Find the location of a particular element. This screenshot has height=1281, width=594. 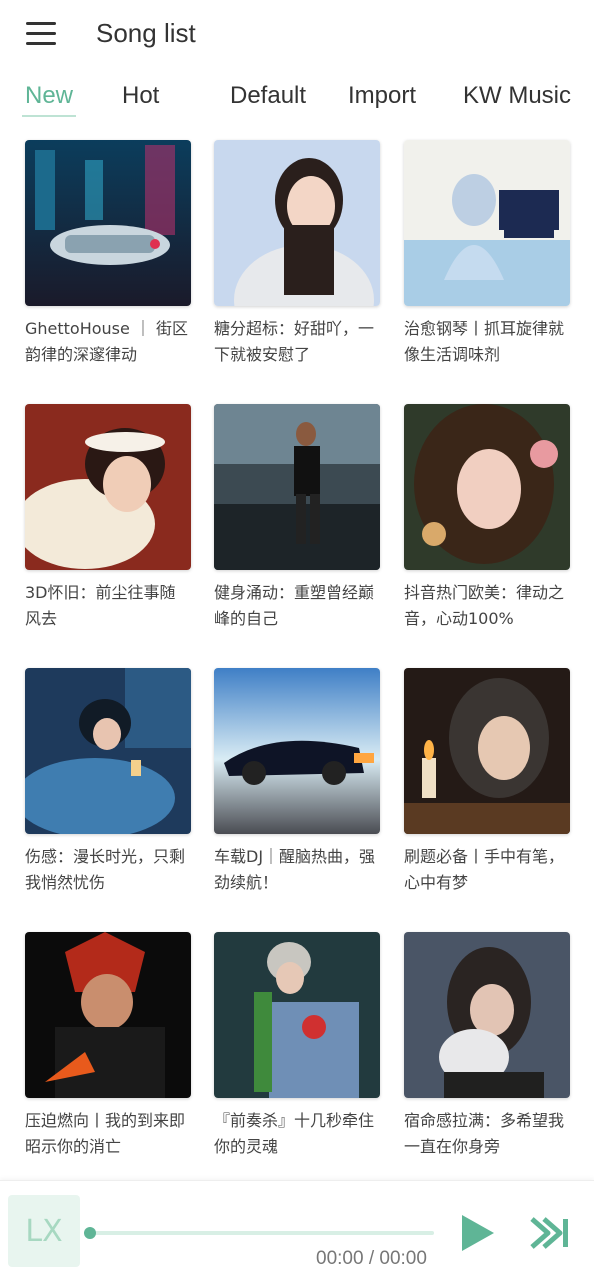

playlist-card: 车载DJ｜醒脑热曲，强劲续航！ is located at coordinates (297, 782).